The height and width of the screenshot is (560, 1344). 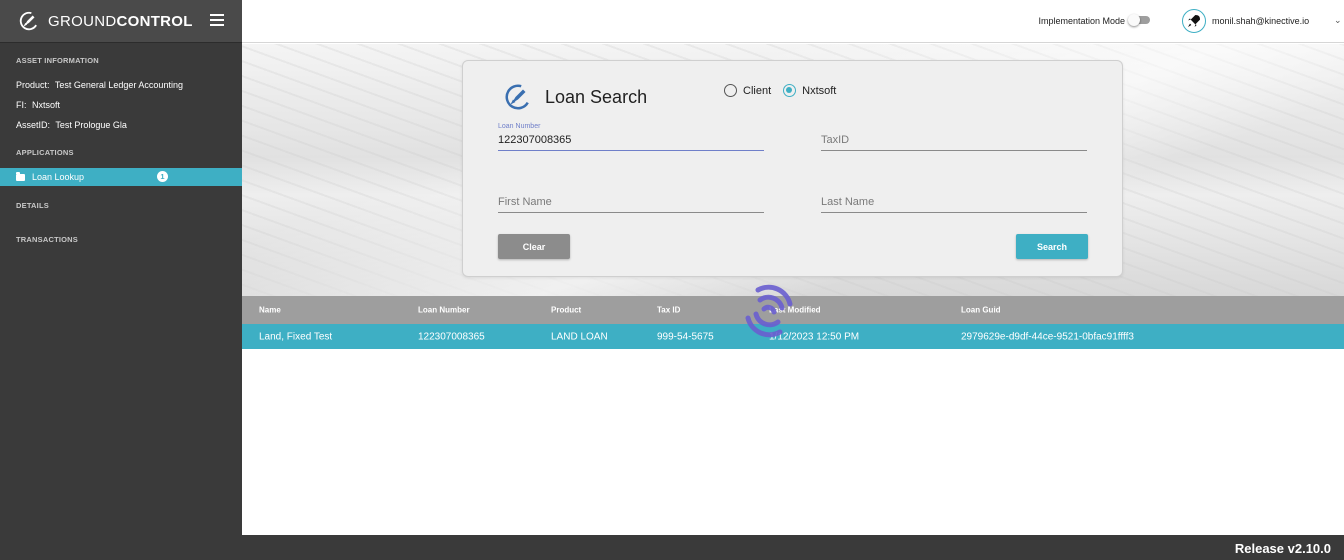 I want to click on nxtsoft-radio, so click(x=790, y=90).